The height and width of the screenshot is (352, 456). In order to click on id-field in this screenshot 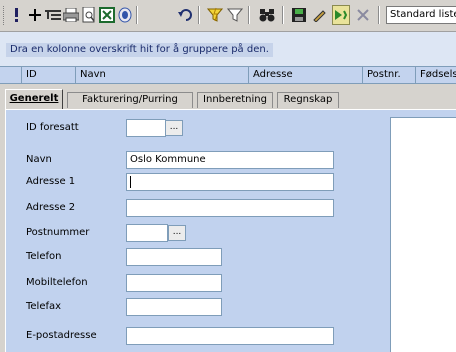, I will do `click(146, 128)`.